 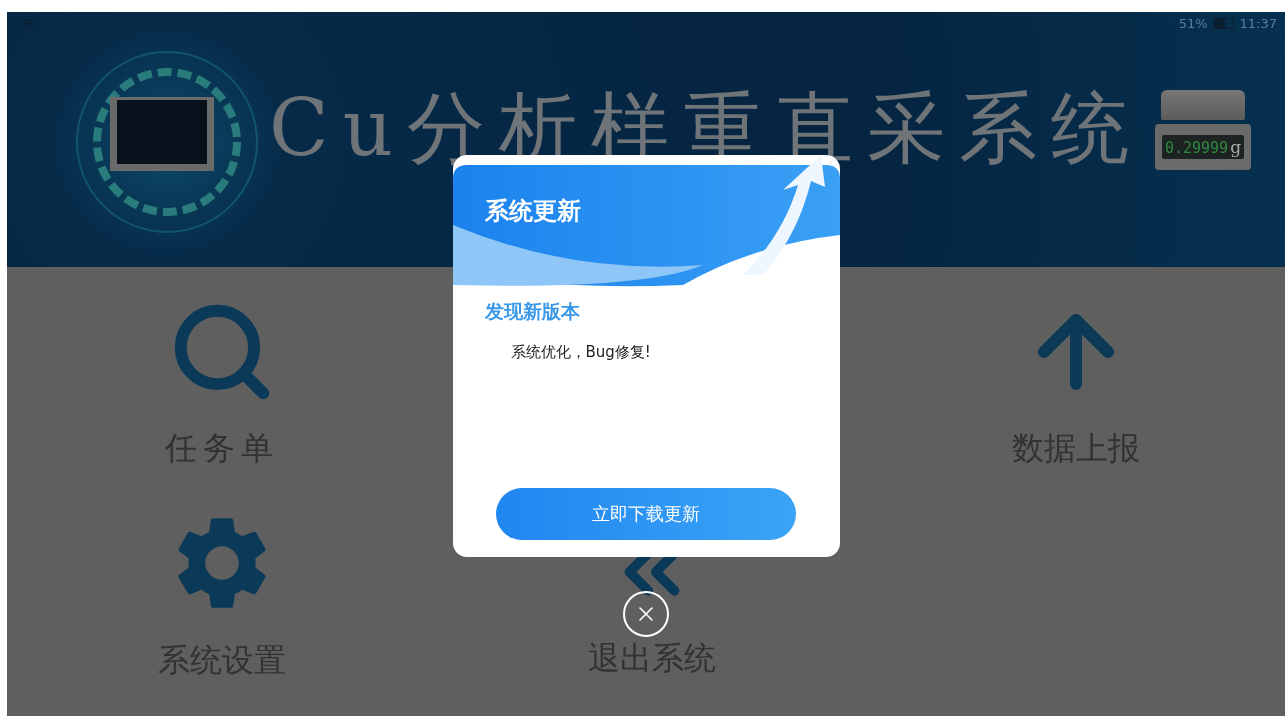 What do you see at coordinates (1258, 23) in the screenshot?
I see `clock-time: 11:37` at bounding box center [1258, 23].